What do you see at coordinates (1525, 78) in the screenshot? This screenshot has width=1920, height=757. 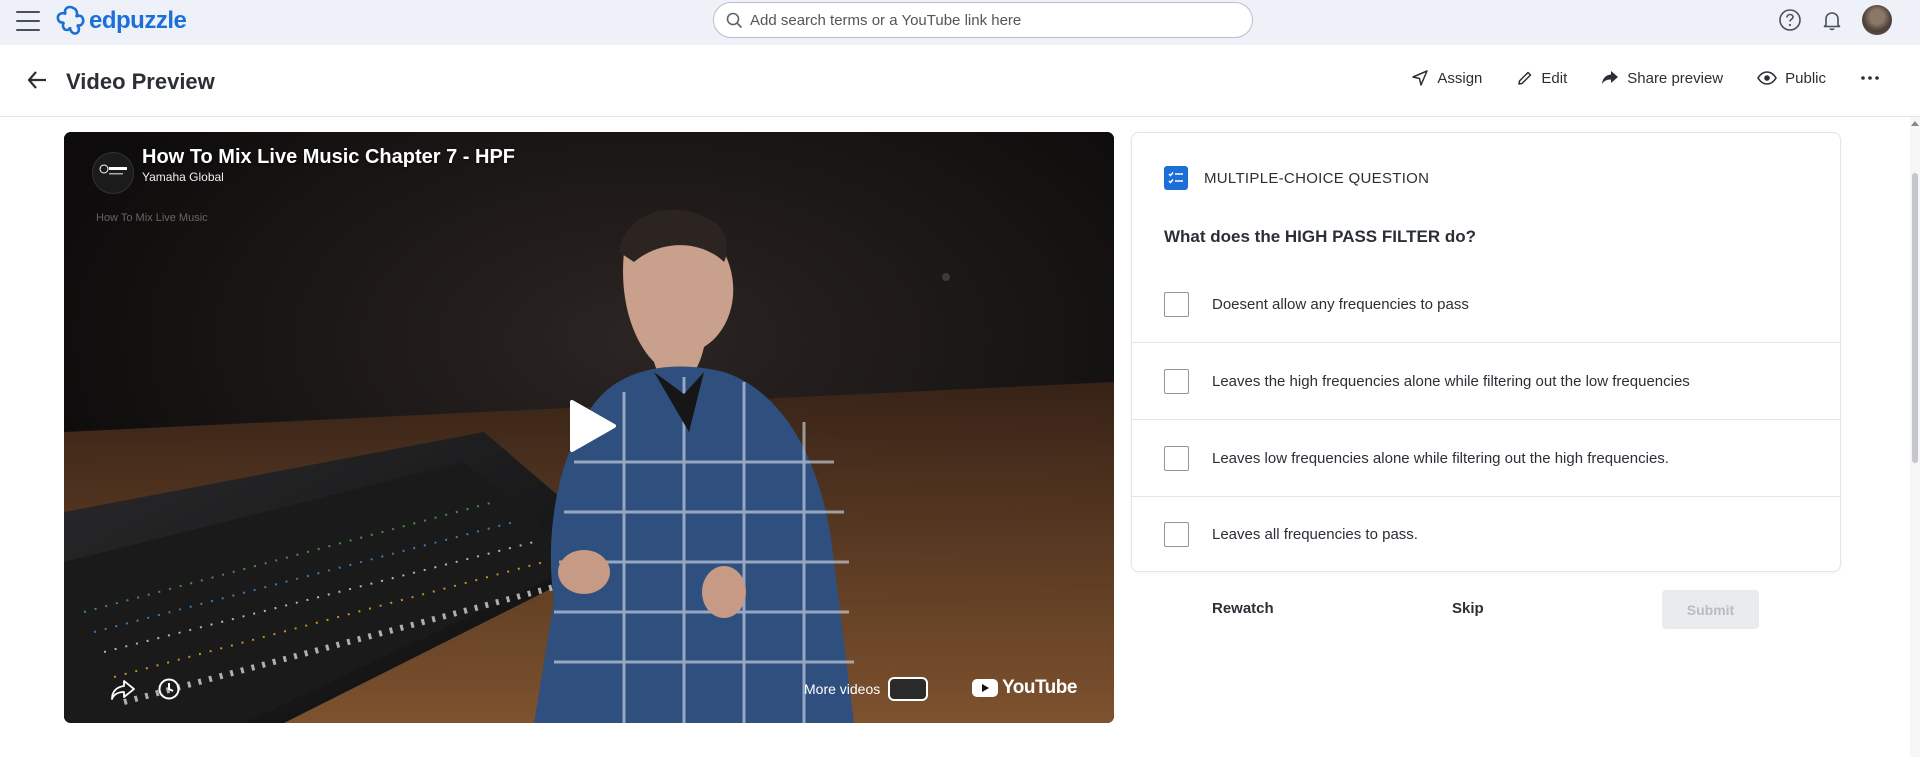 I see `pencil-icon` at bounding box center [1525, 78].